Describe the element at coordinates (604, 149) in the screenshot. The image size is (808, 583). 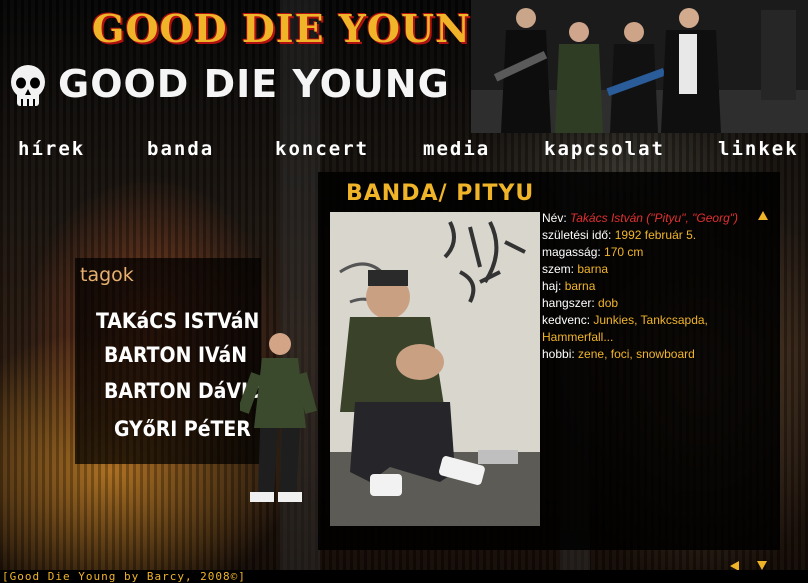
I see `nav-kapcsolat: kapcsolat` at that location.